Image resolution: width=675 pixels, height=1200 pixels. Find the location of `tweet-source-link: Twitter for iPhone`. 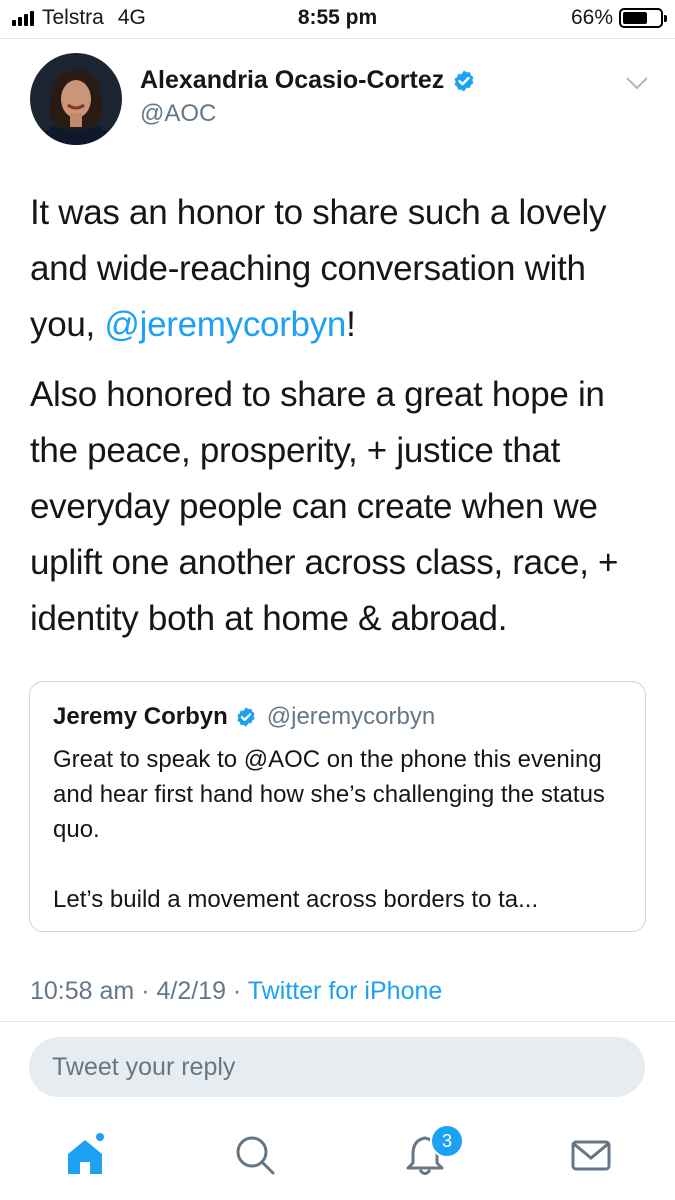

tweet-source-link: Twitter for iPhone is located at coordinates (345, 991).